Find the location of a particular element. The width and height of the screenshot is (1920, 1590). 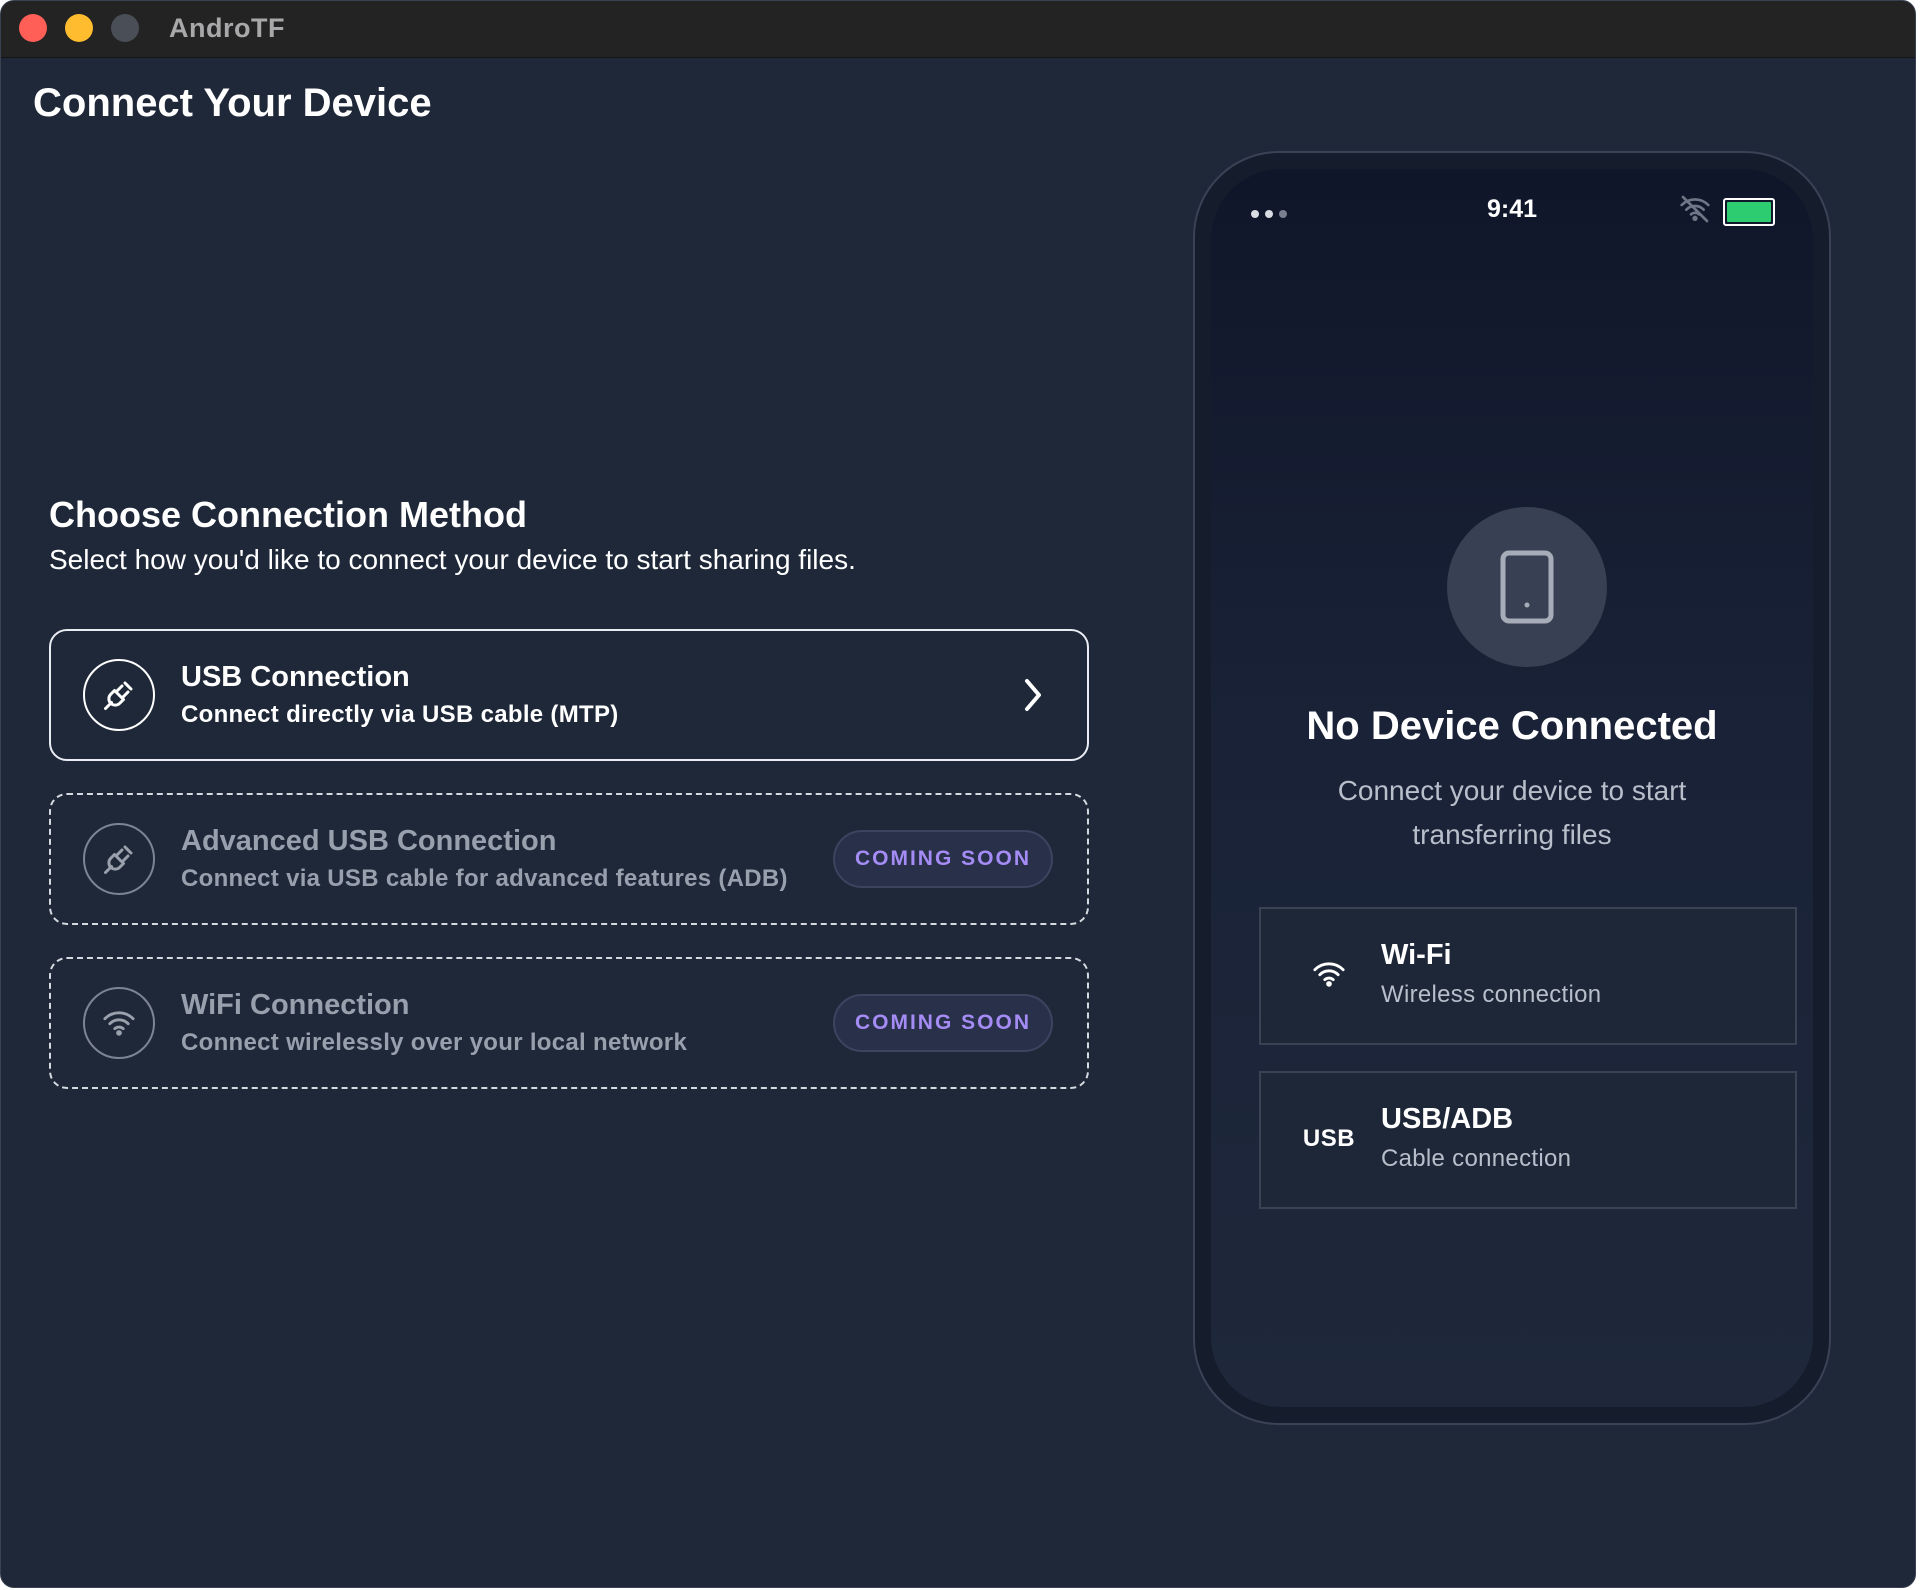

status-icons is located at coordinates (1727, 211).